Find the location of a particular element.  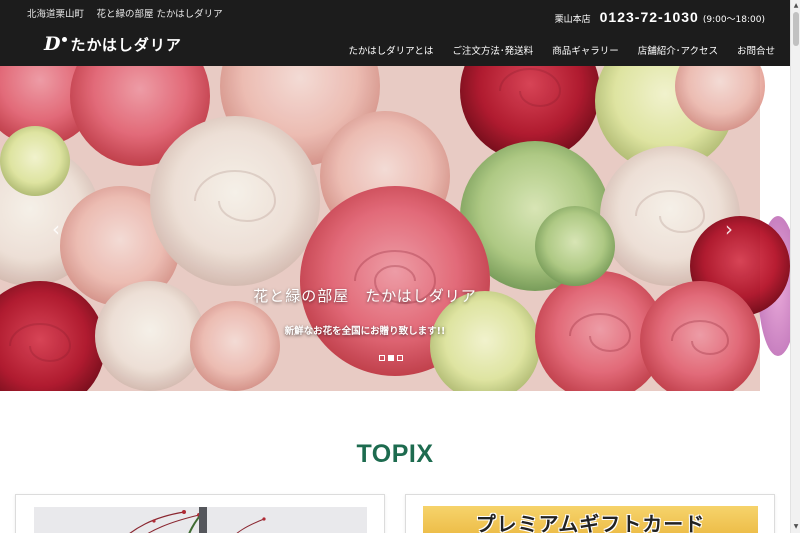

hero-title: 花と緑の部屋 たかはしダリア is located at coordinates (365, 296).